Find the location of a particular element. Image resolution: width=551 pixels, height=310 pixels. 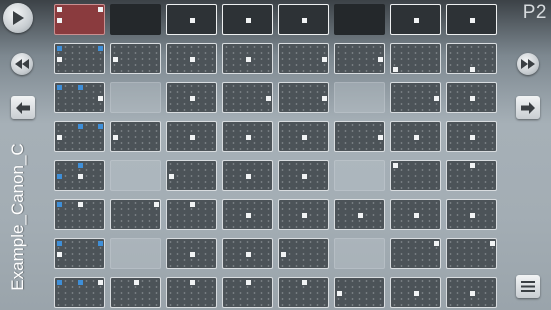

clip-cell-r1-c5 is located at coordinates (303, 19).